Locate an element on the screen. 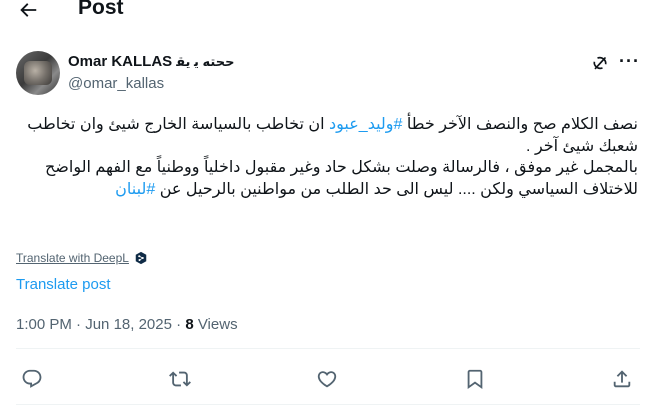 The height and width of the screenshot is (406, 656). reply-icon is located at coordinates (32, 379).